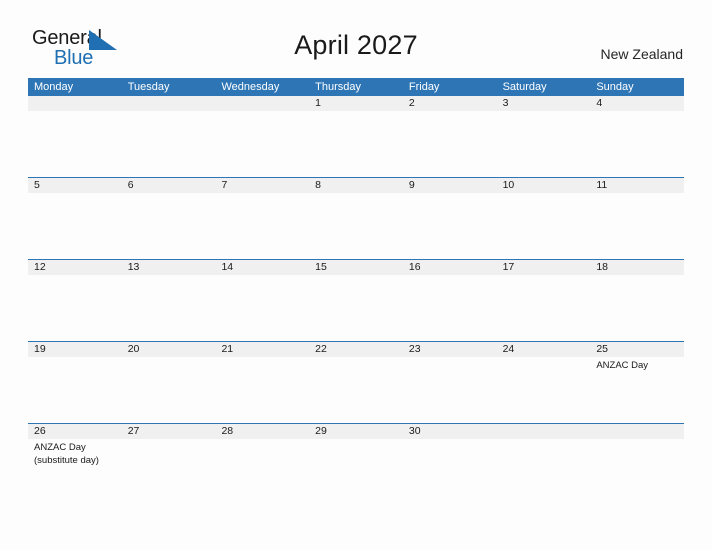 The image size is (712, 550). I want to click on day-number: 2, so click(450, 103).